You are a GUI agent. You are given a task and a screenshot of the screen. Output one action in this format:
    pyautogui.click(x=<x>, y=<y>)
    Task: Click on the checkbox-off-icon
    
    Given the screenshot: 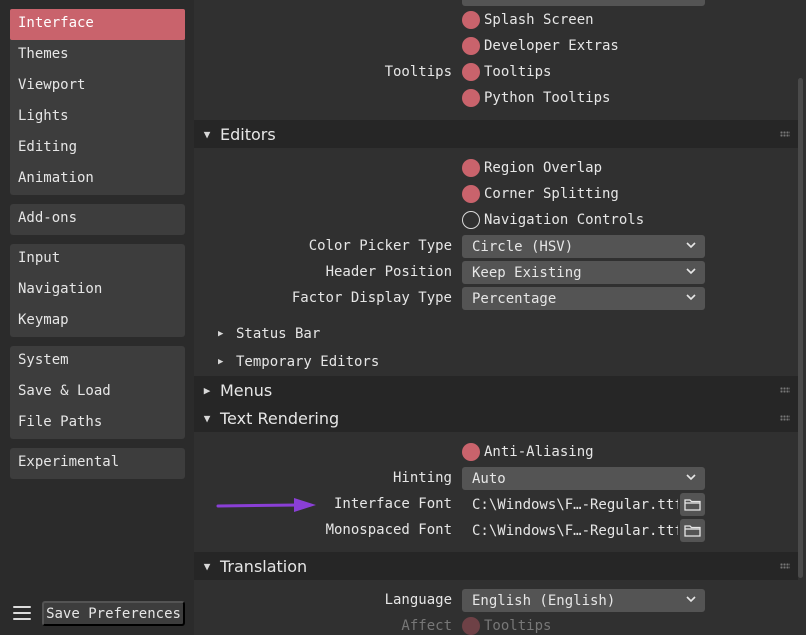 What is the action you would take?
    pyautogui.click(x=471, y=220)
    